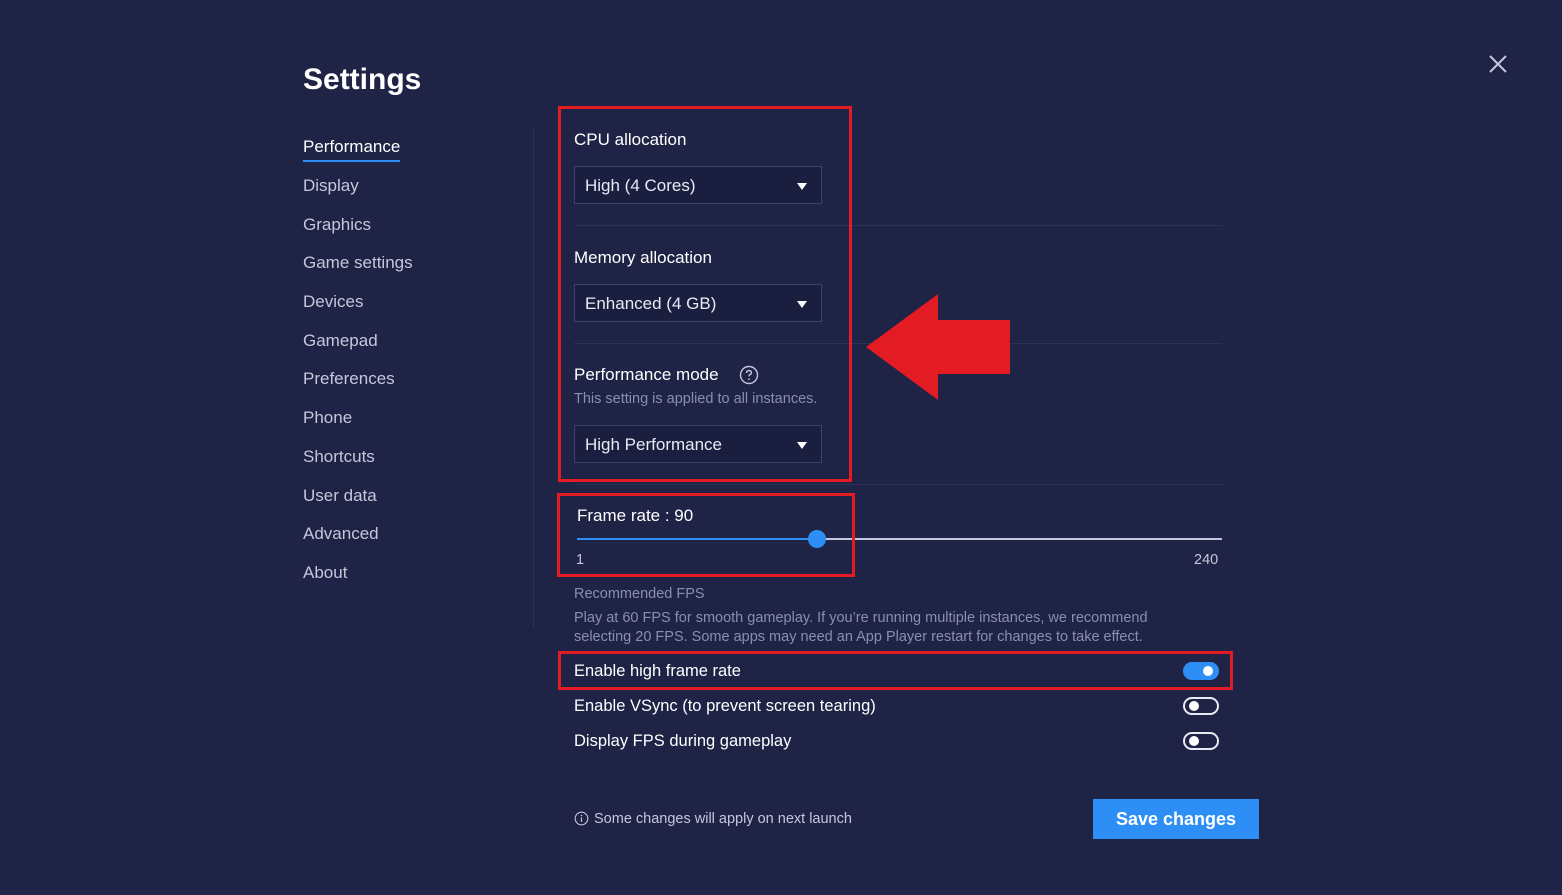 This screenshot has height=895, width=1562. Describe the element at coordinates (337, 225) in the screenshot. I see `sidebar-item-graphics: Graphics` at that location.